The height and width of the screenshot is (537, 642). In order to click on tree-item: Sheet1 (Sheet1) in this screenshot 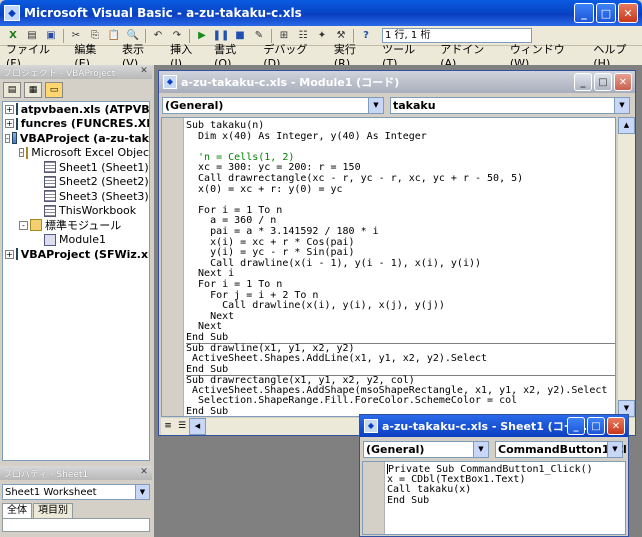, I will do `click(76, 167)`.